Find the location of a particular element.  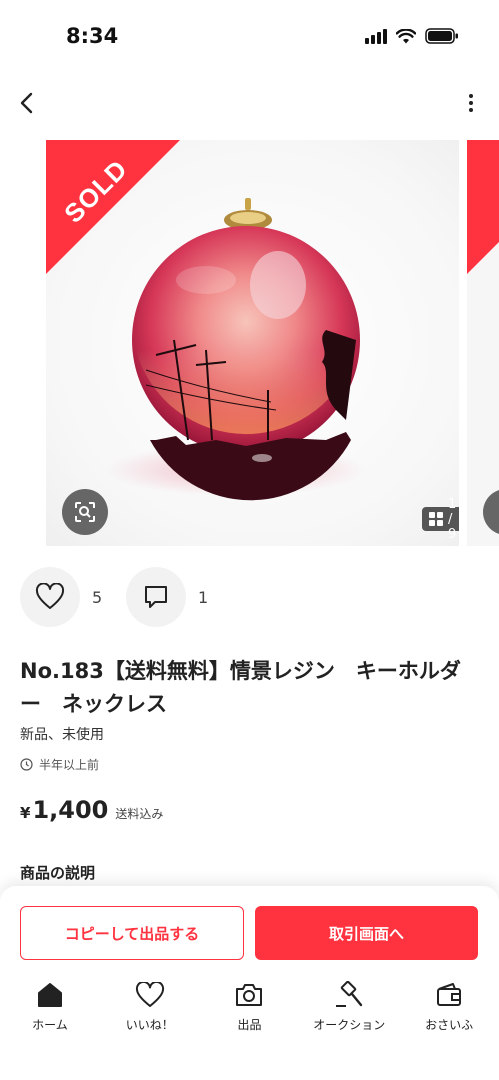

reaction-row: 5 1 is located at coordinates (122, 597).